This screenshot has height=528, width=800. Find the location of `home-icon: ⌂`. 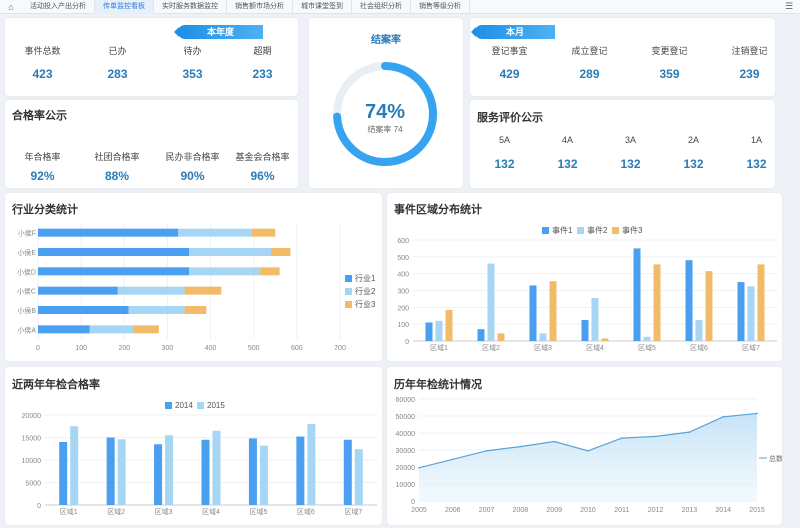

home-icon: ⌂ is located at coordinates (11, 7).